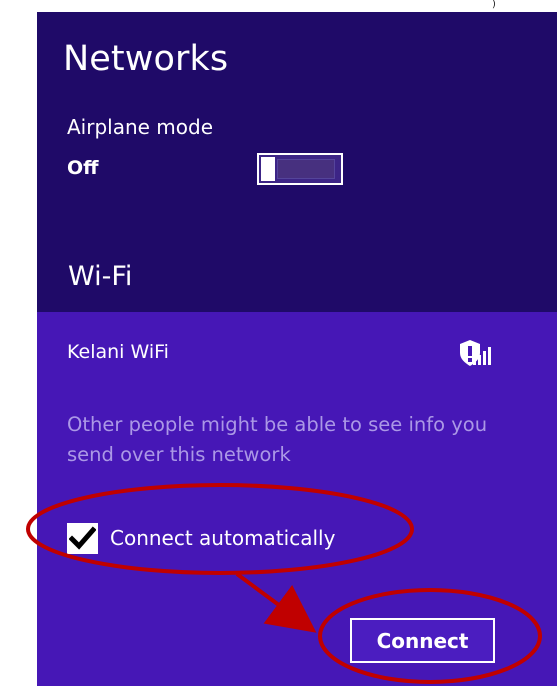  What do you see at coordinates (223, 538) in the screenshot?
I see `connect-automatically-label: Connect automatically` at bounding box center [223, 538].